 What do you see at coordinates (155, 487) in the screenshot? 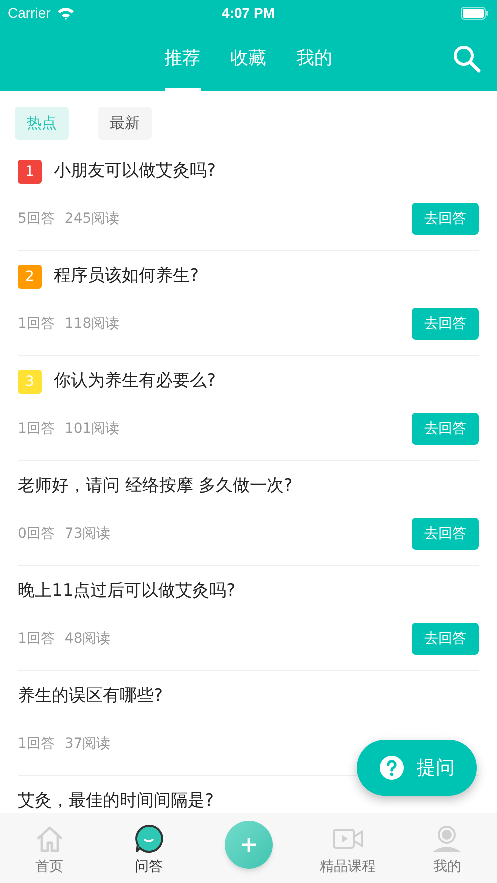
I see `question-title: 老师好，请问 经络按摩 多久做一次?` at bounding box center [155, 487].